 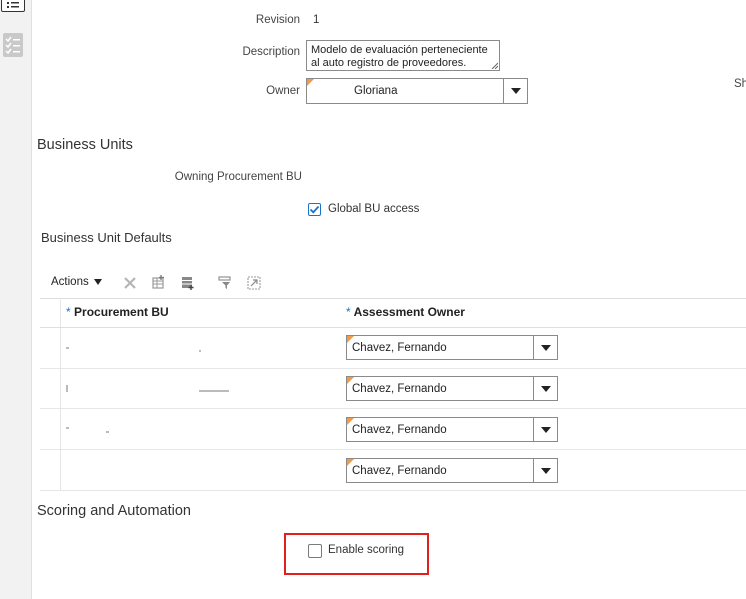 I want to click on owning-bu-label: Owning Procurement BU, so click(x=238, y=177).